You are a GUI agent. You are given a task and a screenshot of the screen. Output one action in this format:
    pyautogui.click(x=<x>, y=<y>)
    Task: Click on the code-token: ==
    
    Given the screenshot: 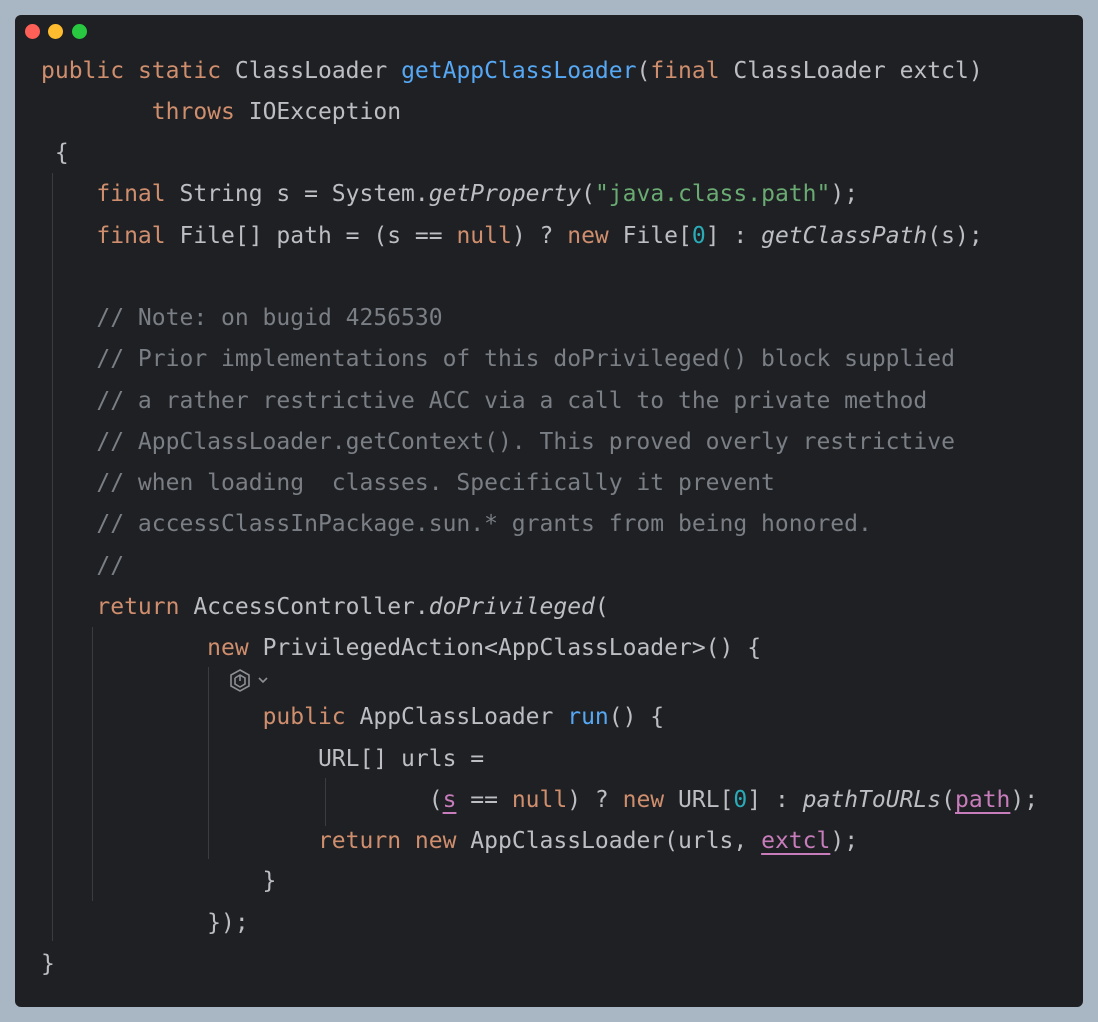 What is the action you would take?
    pyautogui.click(x=484, y=800)
    